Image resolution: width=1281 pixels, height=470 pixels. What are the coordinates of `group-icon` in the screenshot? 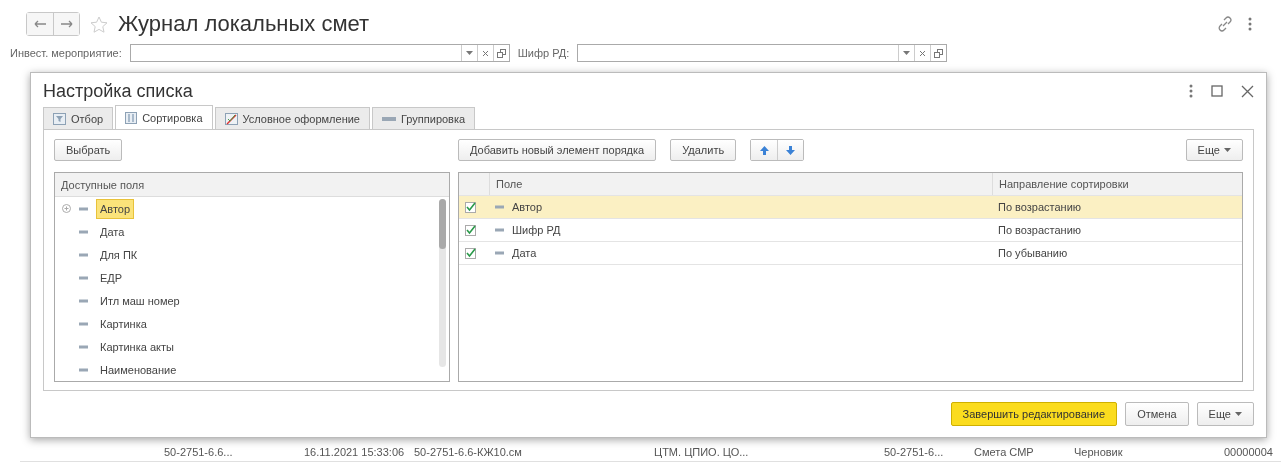 It's located at (389, 118).